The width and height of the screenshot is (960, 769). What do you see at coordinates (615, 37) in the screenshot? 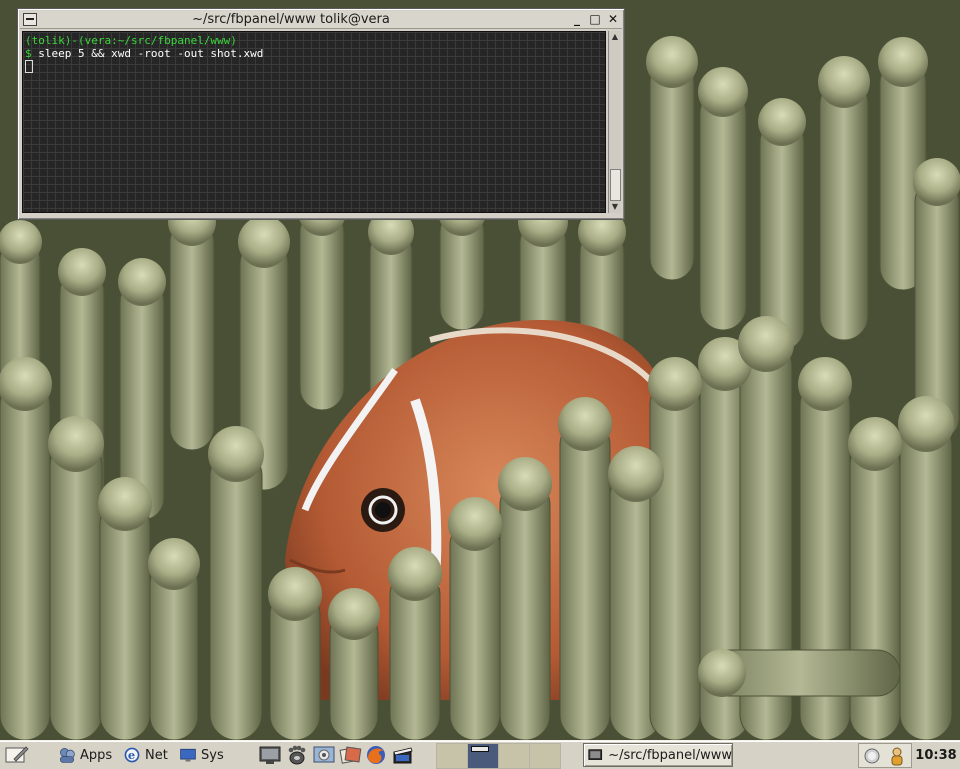
I see `scroll-up-arrow-icon: ▲` at bounding box center [615, 37].